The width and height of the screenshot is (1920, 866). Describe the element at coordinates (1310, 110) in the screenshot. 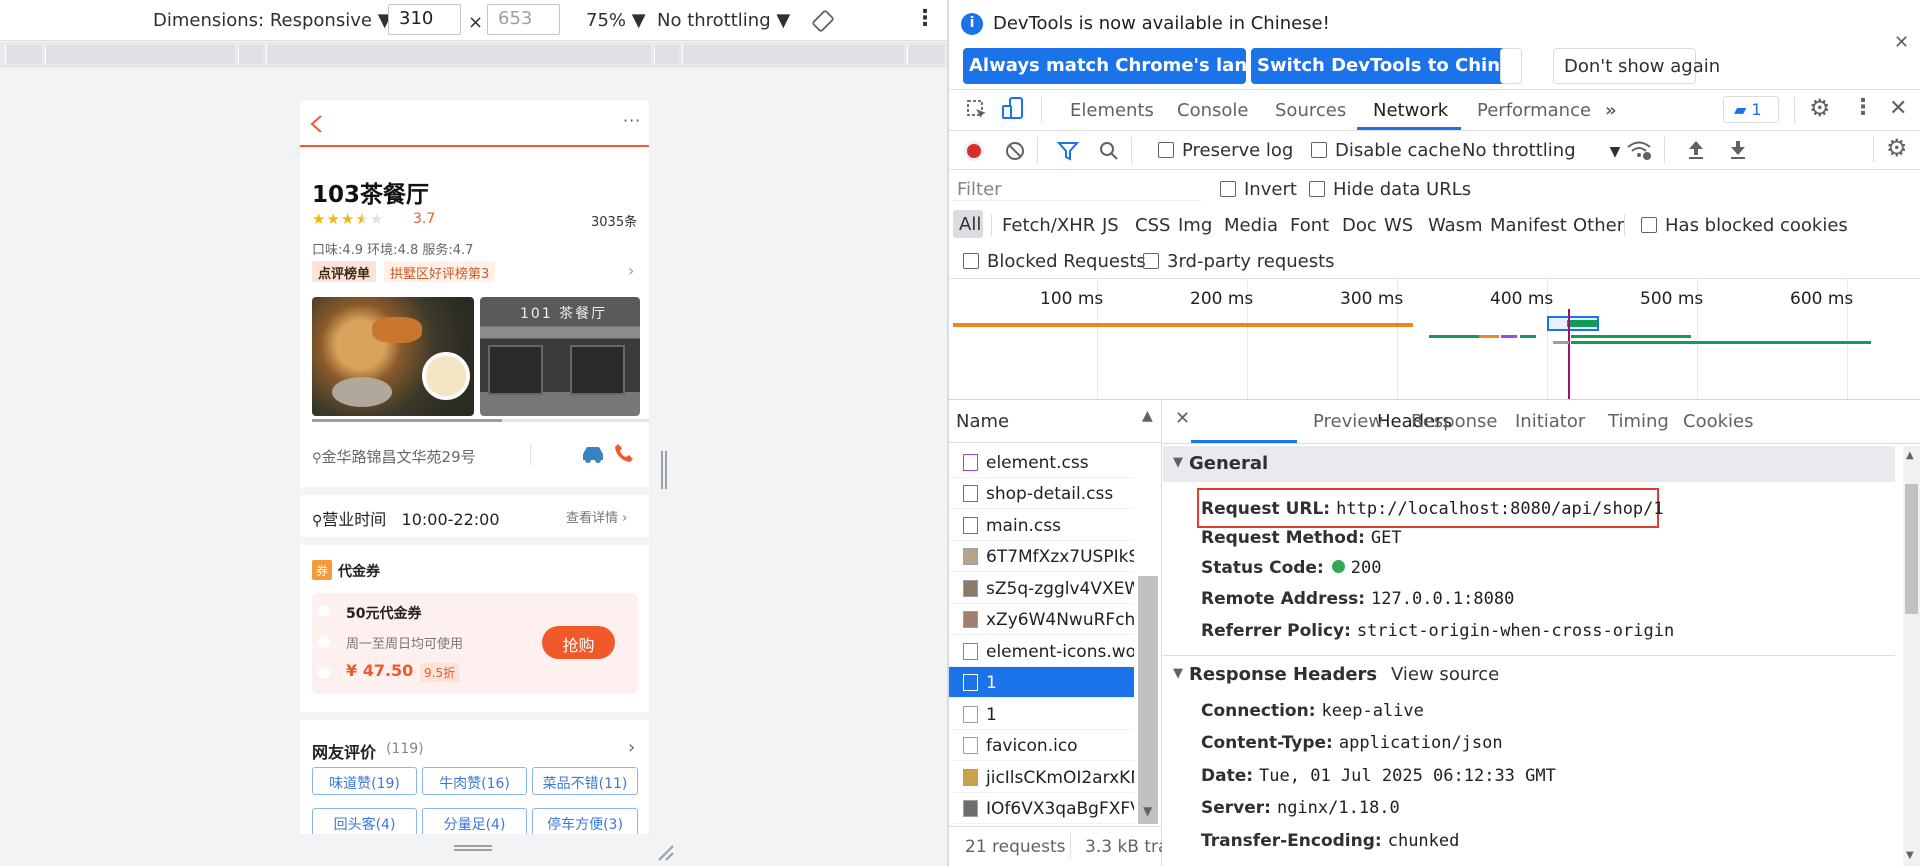

I see `tab-sources: Sources` at that location.